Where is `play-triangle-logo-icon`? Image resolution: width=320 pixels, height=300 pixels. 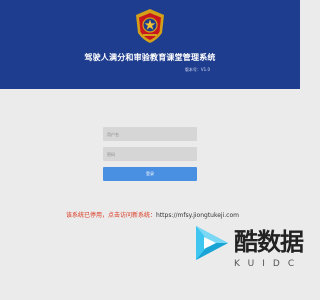 play-triangle-logo-icon is located at coordinates (212, 243).